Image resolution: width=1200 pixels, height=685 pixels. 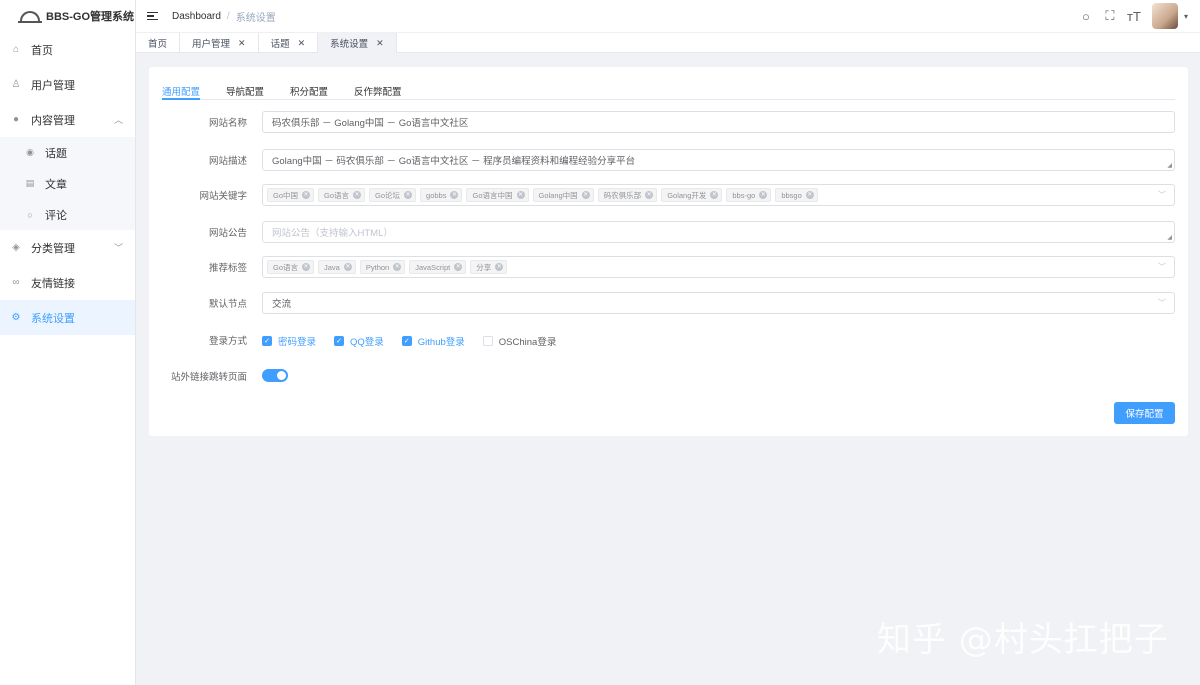 I want to click on default-node-select: 交流 ﹀, so click(x=718, y=303).